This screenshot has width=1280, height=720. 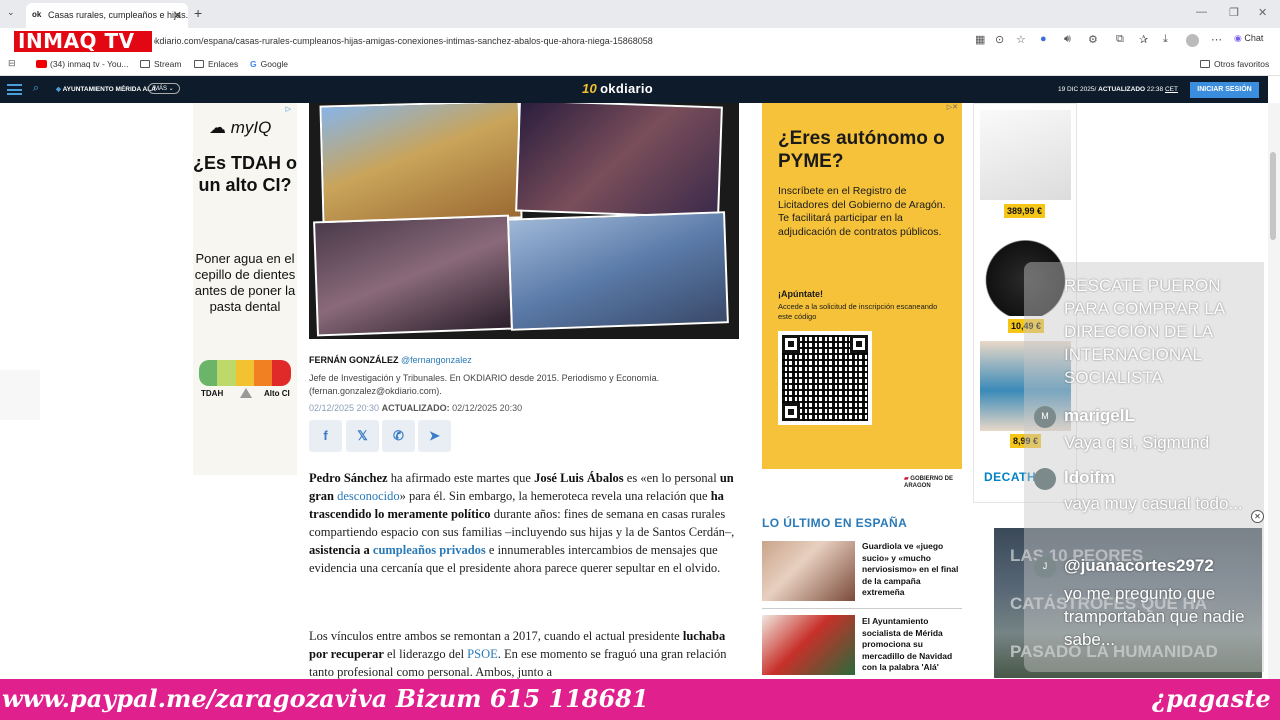 What do you see at coordinates (164, 88) in the screenshot?
I see `more-topics-button: MÁS ⌄` at bounding box center [164, 88].